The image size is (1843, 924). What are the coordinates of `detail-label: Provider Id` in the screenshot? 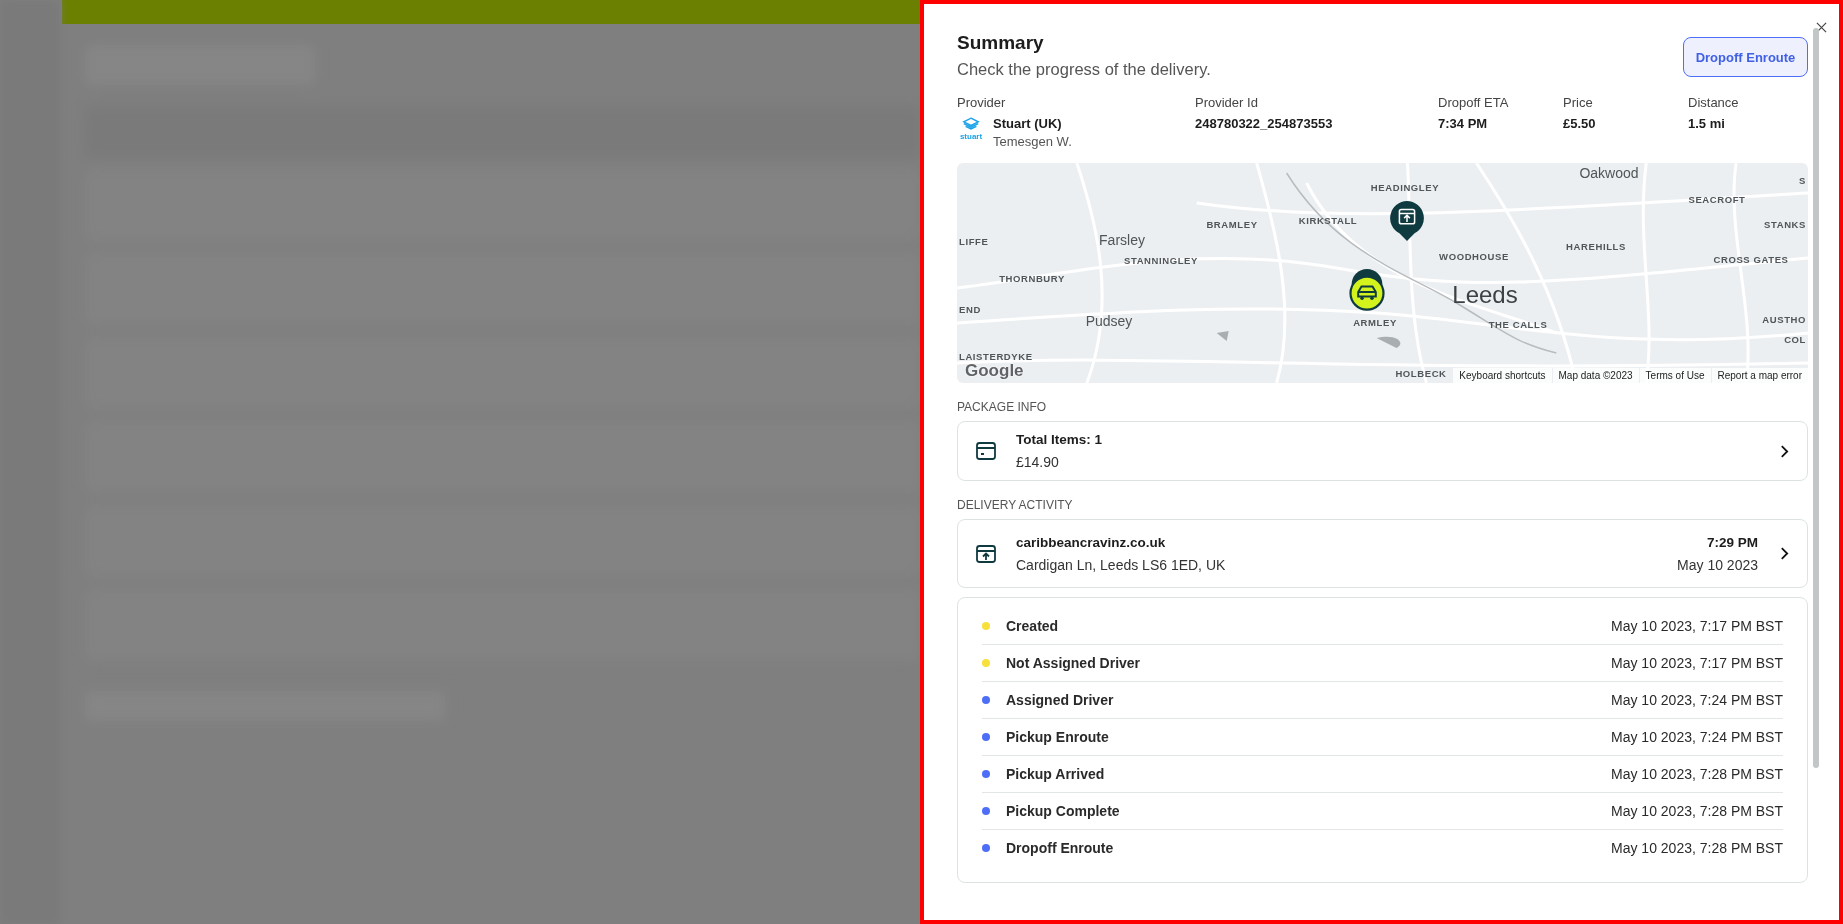 It's located at (1227, 102).